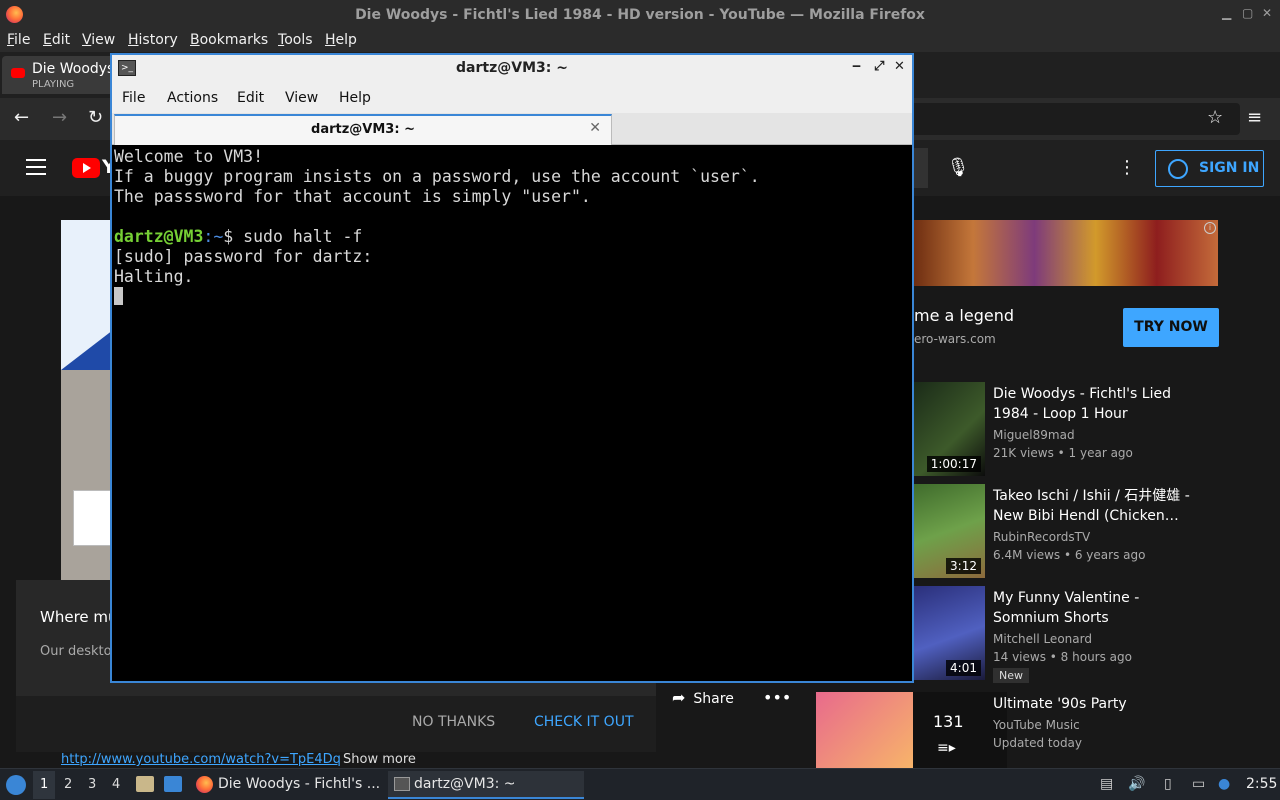  I want to click on terminal-icon, so click(402, 784).